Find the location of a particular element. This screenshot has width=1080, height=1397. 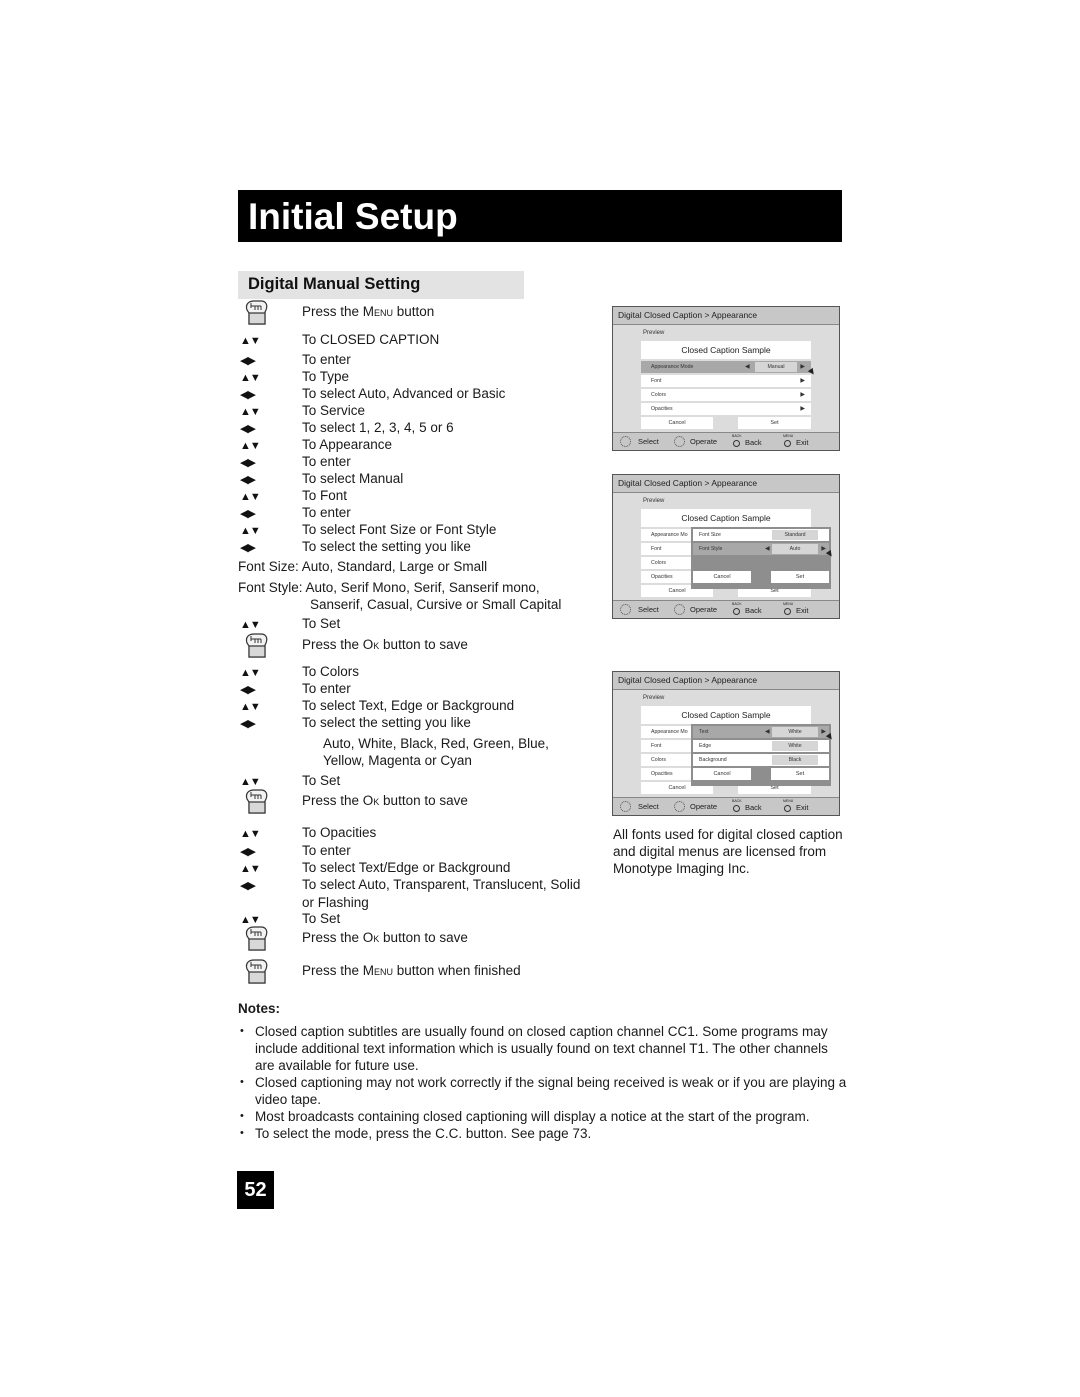

operate-hint: Operate is located at coordinates (704, 806).